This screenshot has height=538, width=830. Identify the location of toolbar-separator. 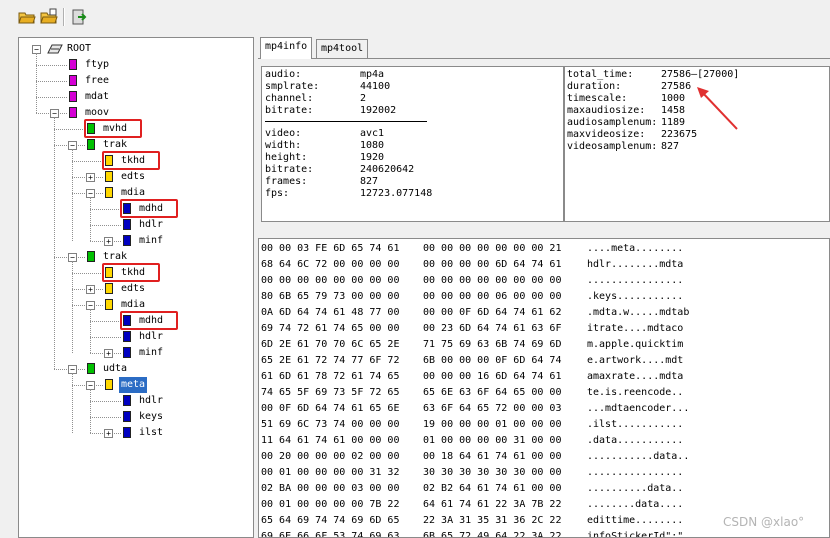
(64, 17).